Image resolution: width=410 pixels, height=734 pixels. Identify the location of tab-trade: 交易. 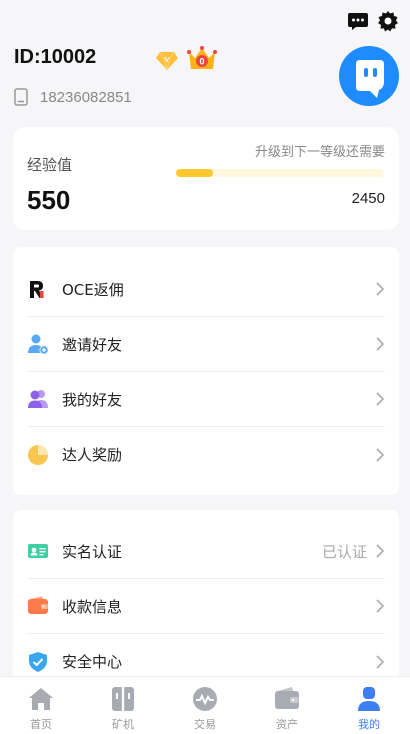
(205, 705).